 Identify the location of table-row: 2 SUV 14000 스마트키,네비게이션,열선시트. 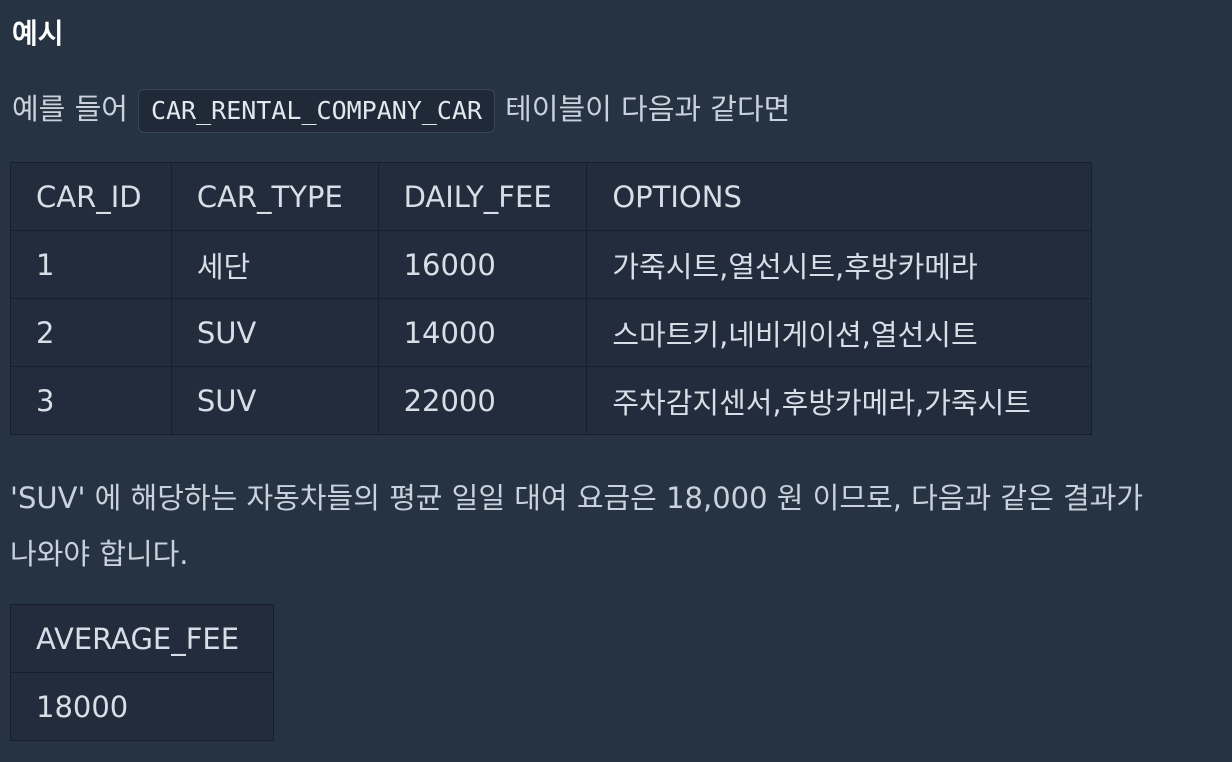
(551, 332).